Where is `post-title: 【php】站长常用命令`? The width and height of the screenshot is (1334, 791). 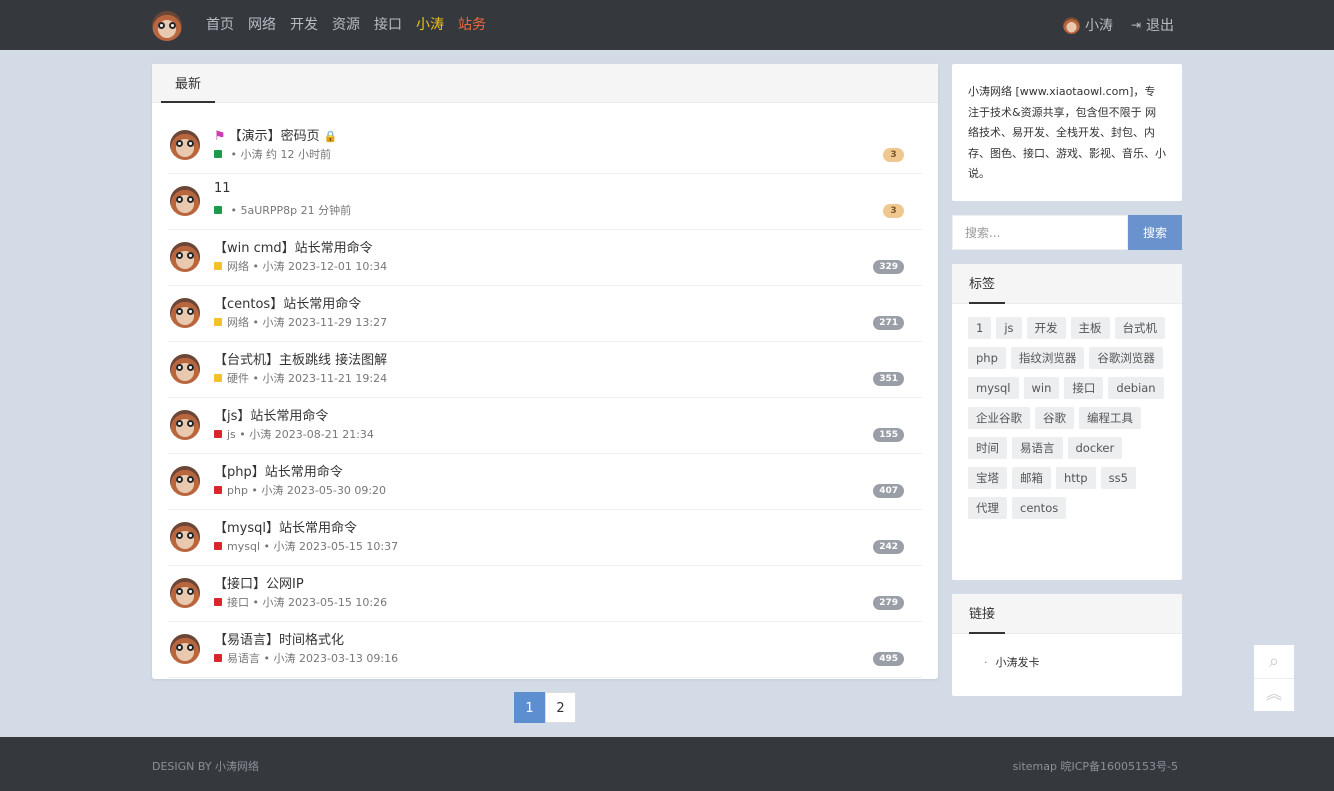 post-title: 【php】站长常用命令 is located at coordinates (278, 470).